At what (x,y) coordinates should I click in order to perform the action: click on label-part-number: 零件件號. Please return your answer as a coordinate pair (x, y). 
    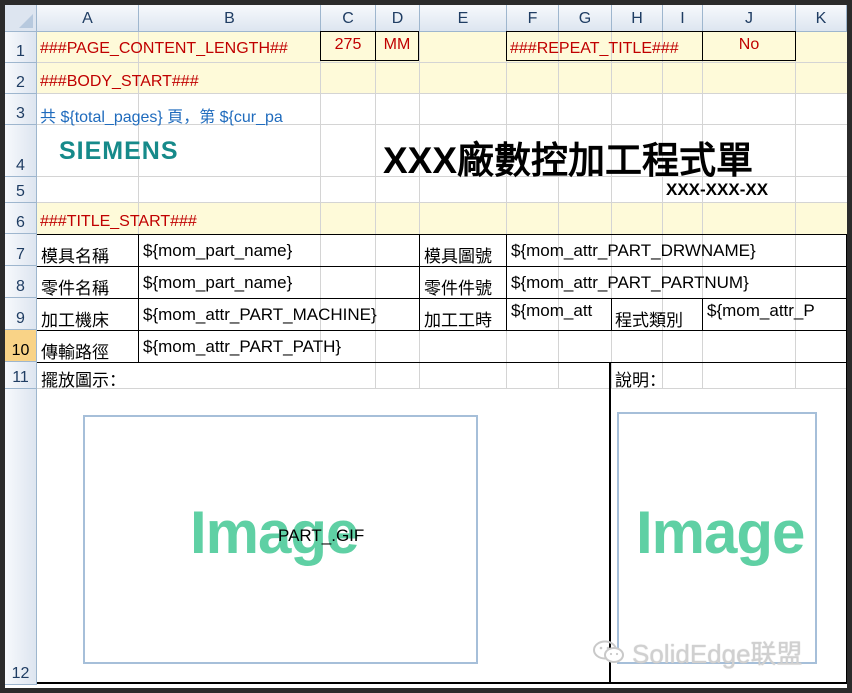
    Looking at the image, I should click on (458, 288).